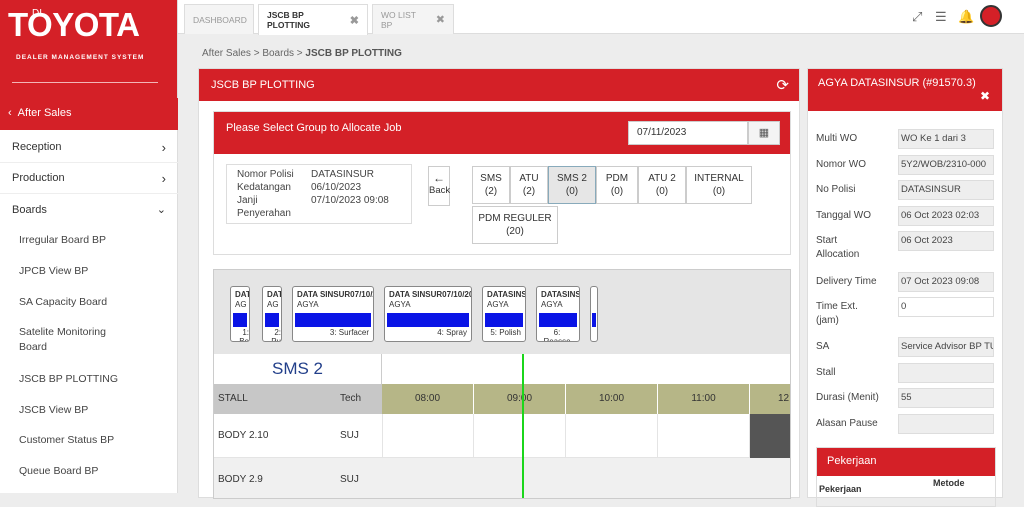 The height and width of the screenshot is (507, 1024). I want to click on stall-tech: SUJ, so click(349, 479).